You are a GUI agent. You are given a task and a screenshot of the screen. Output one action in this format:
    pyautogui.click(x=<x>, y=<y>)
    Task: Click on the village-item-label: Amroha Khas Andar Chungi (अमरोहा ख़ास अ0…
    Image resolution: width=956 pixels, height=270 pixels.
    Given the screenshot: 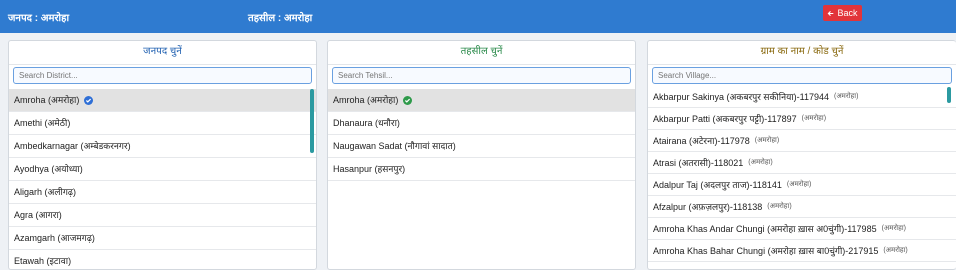 What is the action you would take?
    pyautogui.click(x=765, y=228)
    